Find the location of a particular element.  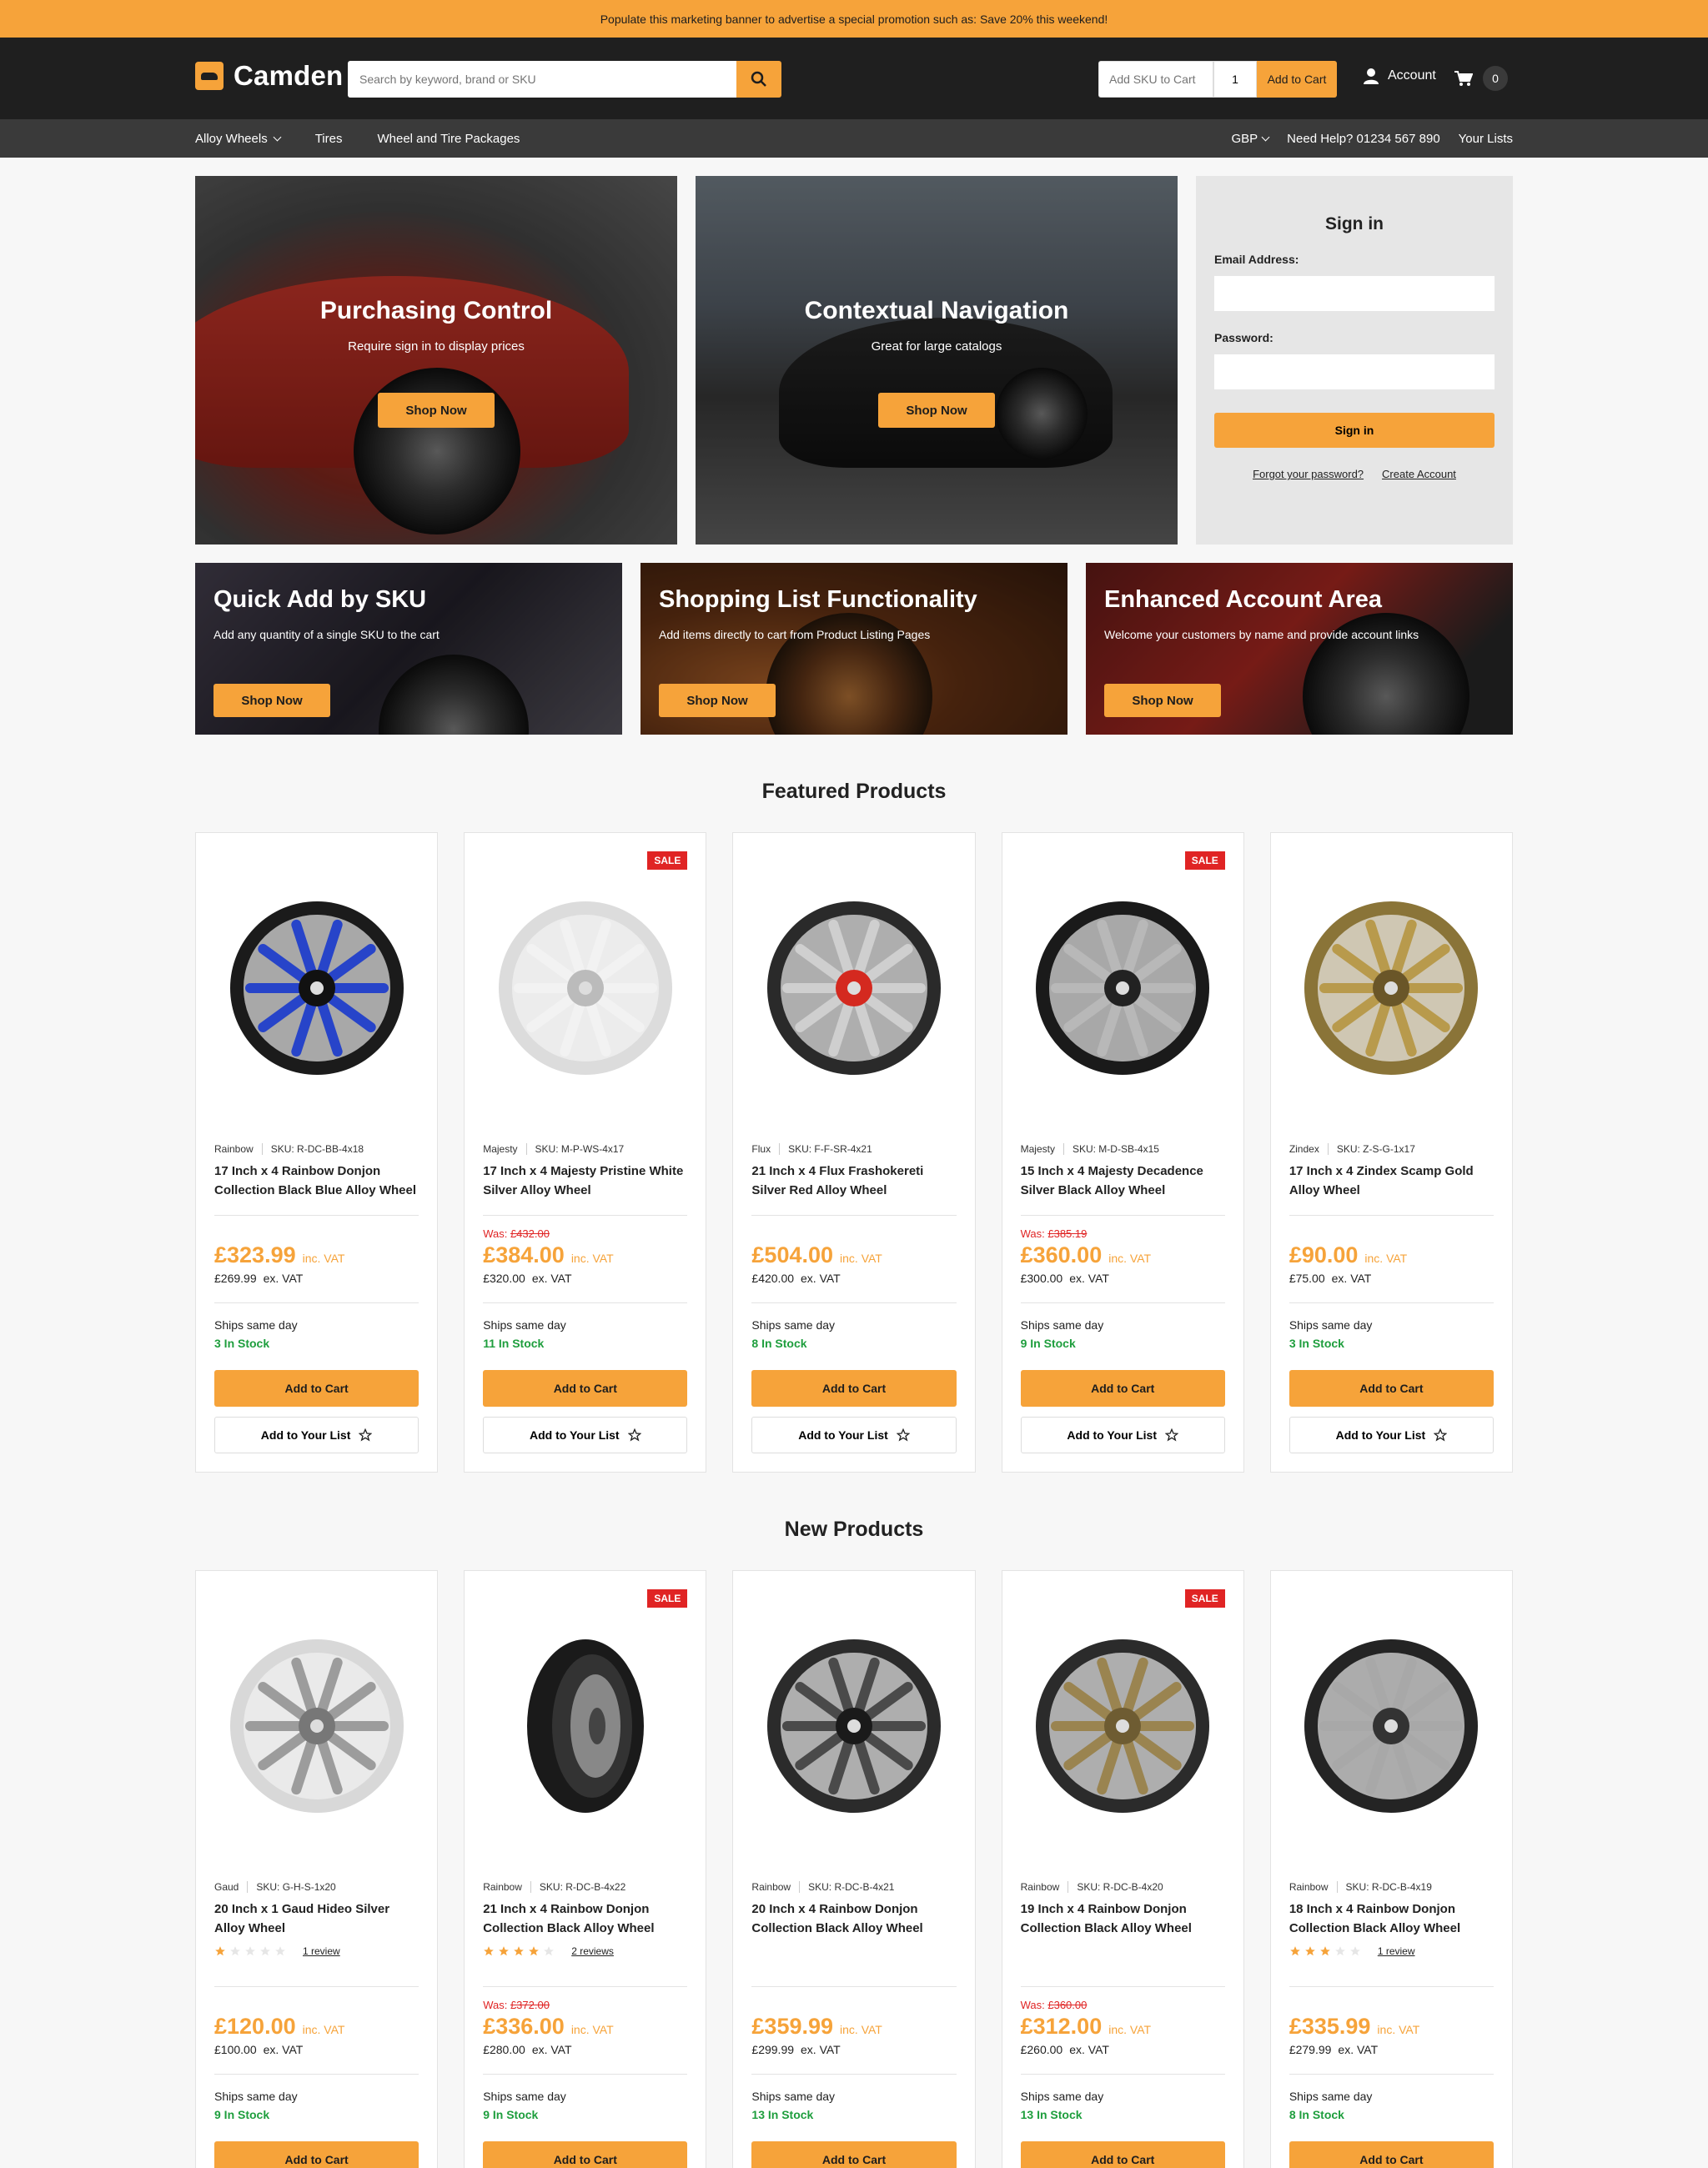

quick-add-button: Add to Cart is located at coordinates (1297, 79).